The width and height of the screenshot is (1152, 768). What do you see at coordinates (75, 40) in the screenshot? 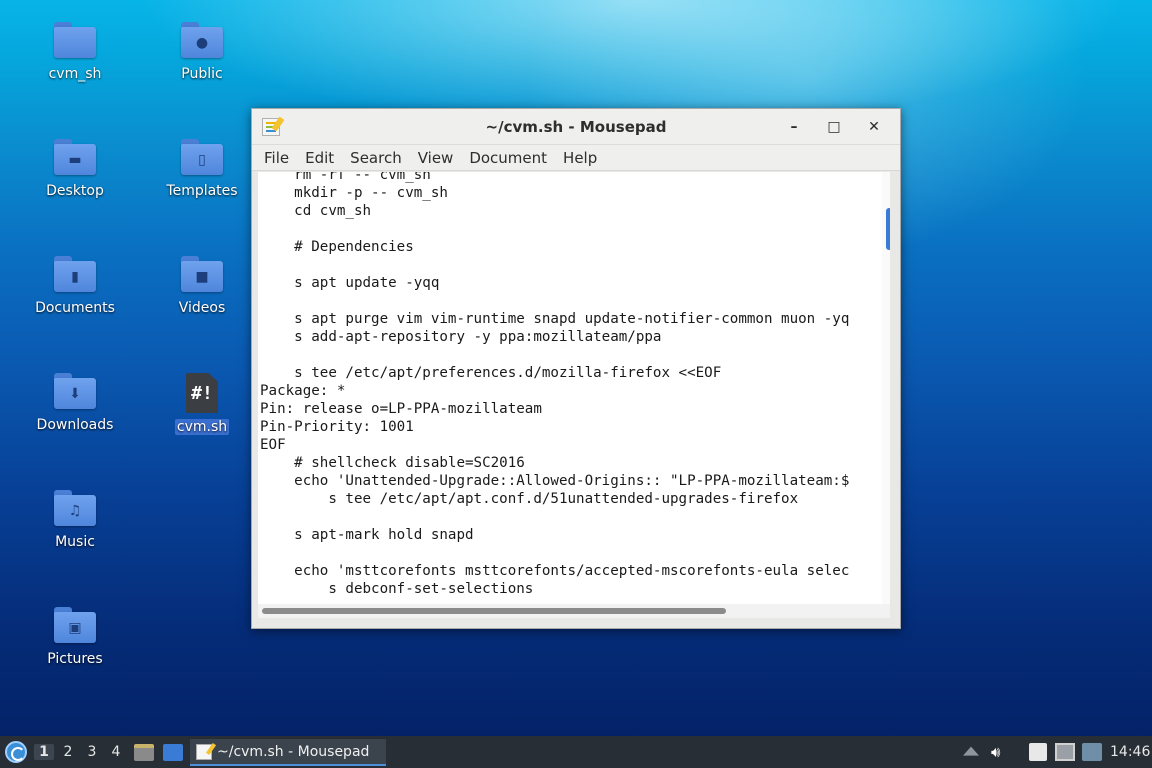
I see `folder-icon` at bounding box center [75, 40].